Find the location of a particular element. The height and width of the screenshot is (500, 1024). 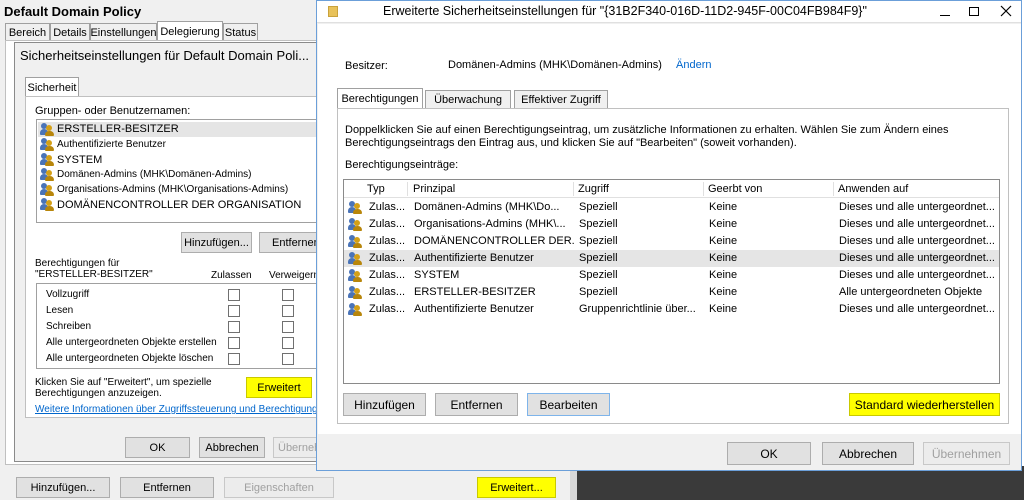

mid-apply-button: Übernehmen is located at coordinates (295, 447).